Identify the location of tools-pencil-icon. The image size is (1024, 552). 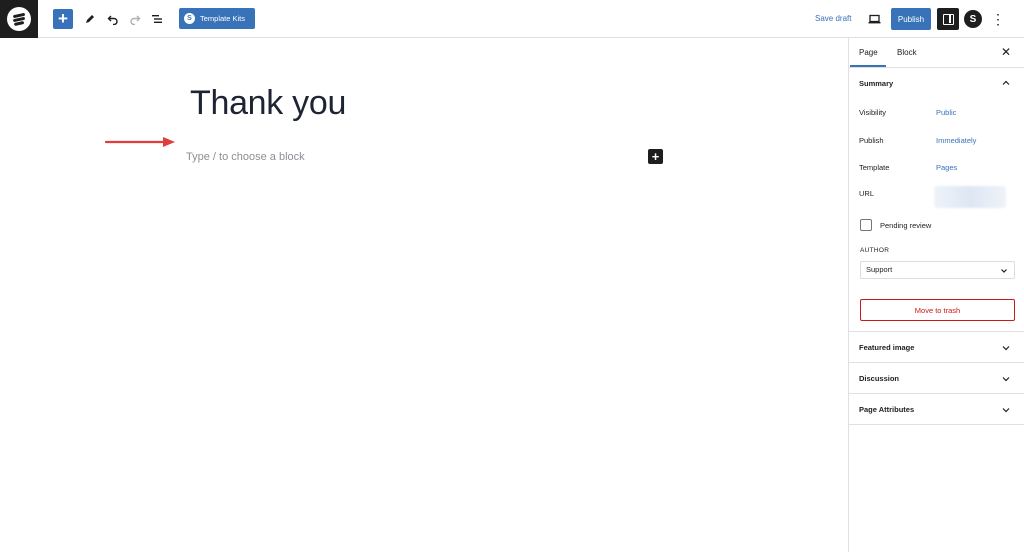
(90, 19).